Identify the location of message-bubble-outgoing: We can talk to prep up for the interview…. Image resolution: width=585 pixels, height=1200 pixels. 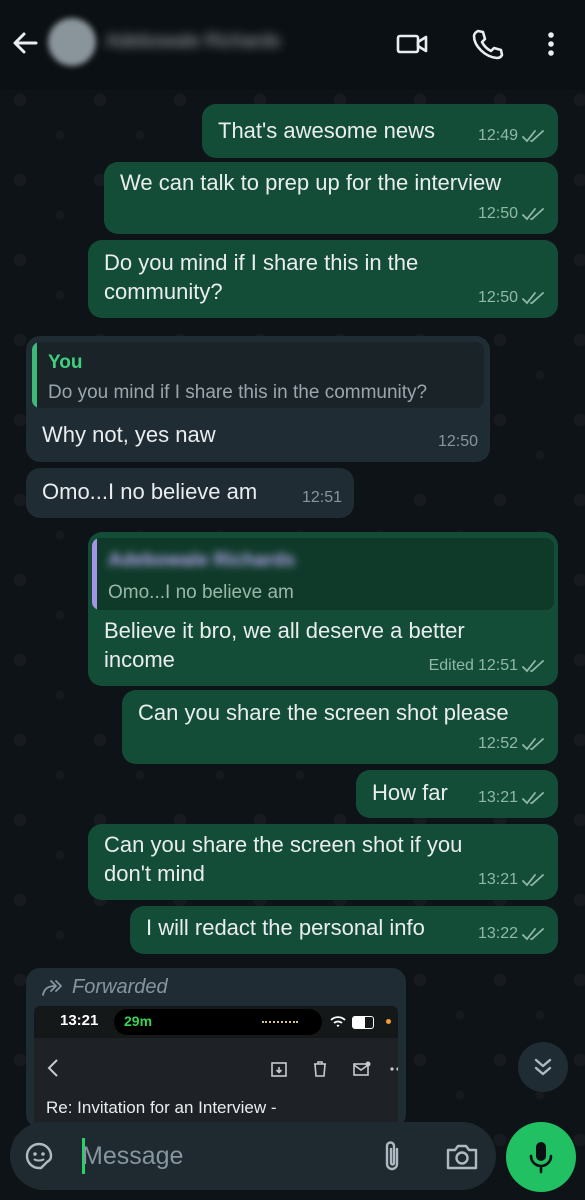
(331, 198).